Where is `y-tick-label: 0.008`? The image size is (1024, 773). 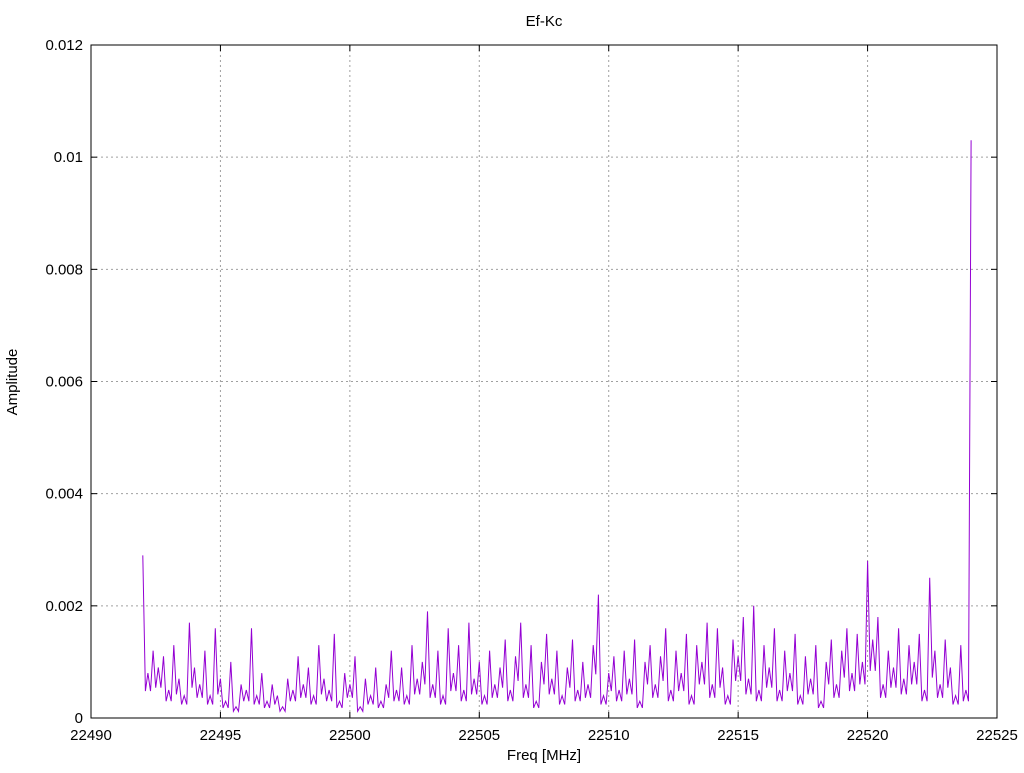
y-tick-label: 0.008 is located at coordinates (64, 269).